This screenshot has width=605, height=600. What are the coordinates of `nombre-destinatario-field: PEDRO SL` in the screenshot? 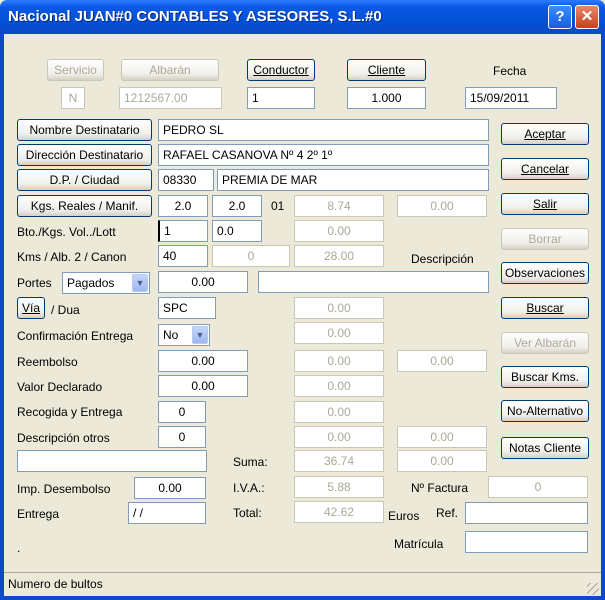 It's located at (323, 130).